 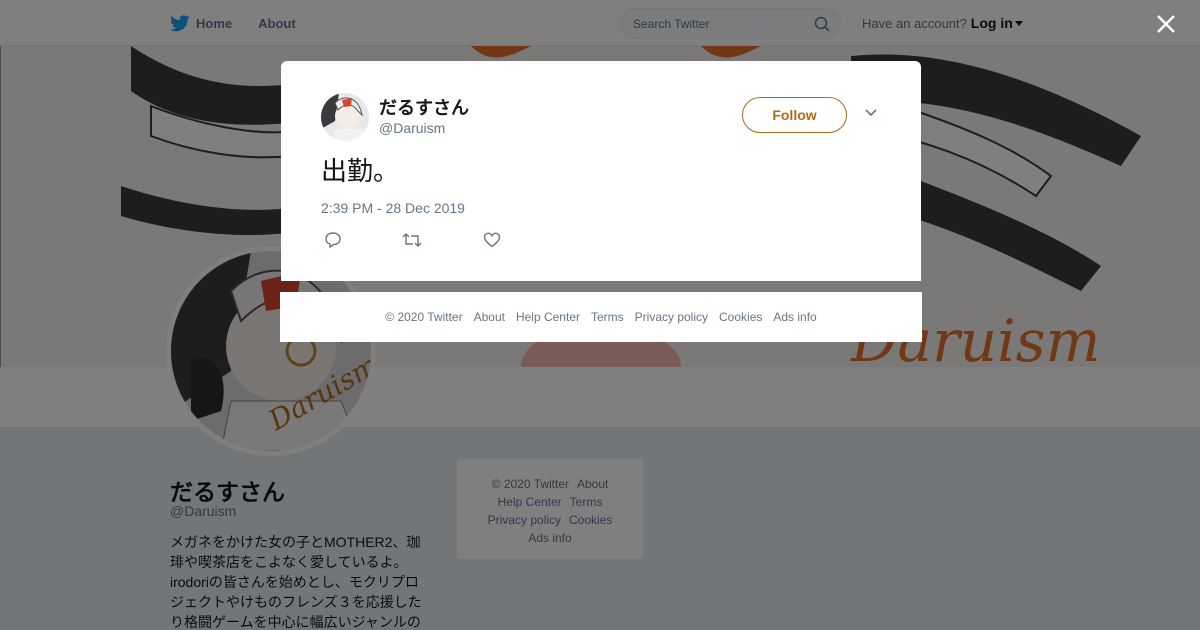 What do you see at coordinates (548, 317) in the screenshot?
I see `modal-footer-help-link: Help Center` at bounding box center [548, 317].